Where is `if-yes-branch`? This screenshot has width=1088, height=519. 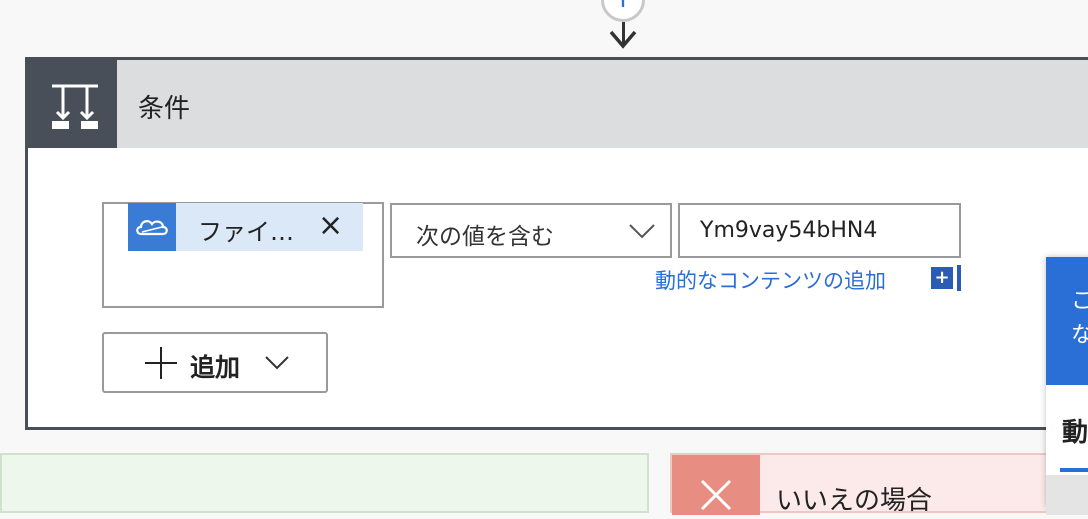
if-yes-branch is located at coordinates (324, 483).